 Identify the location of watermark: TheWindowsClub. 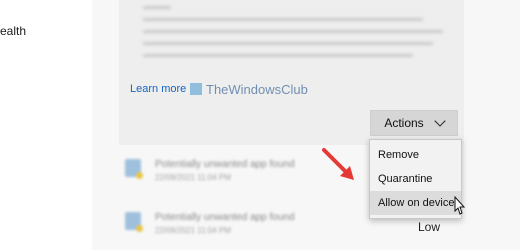
(249, 89).